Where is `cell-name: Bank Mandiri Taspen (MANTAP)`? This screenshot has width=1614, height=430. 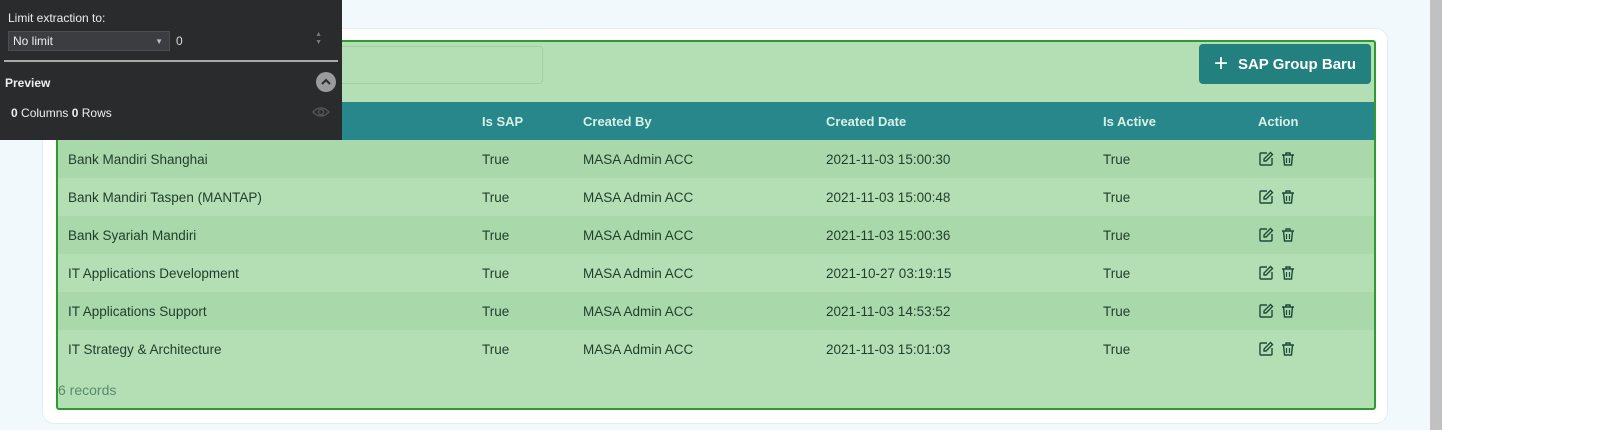
cell-name: Bank Mandiri Taspen (MANTAP) is located at coordinates (165, 197).